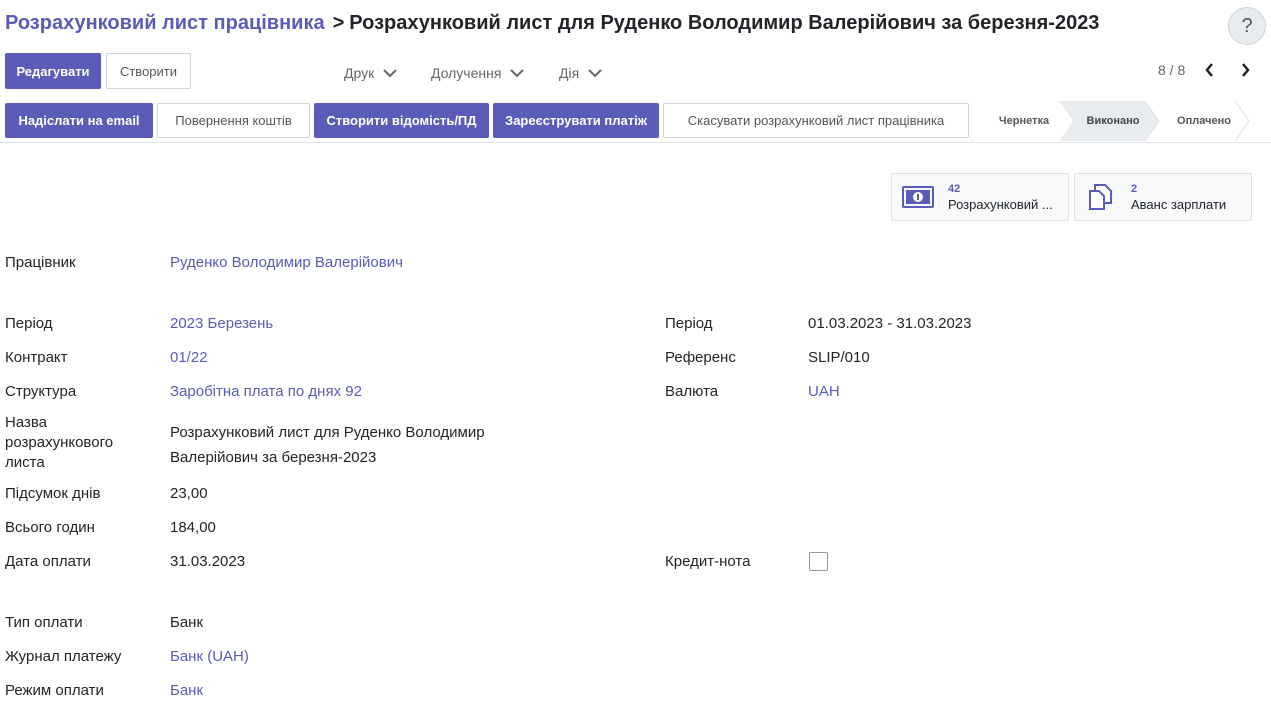  I want to click on credit-note-label: Кредит-нота, so click(708, 561).